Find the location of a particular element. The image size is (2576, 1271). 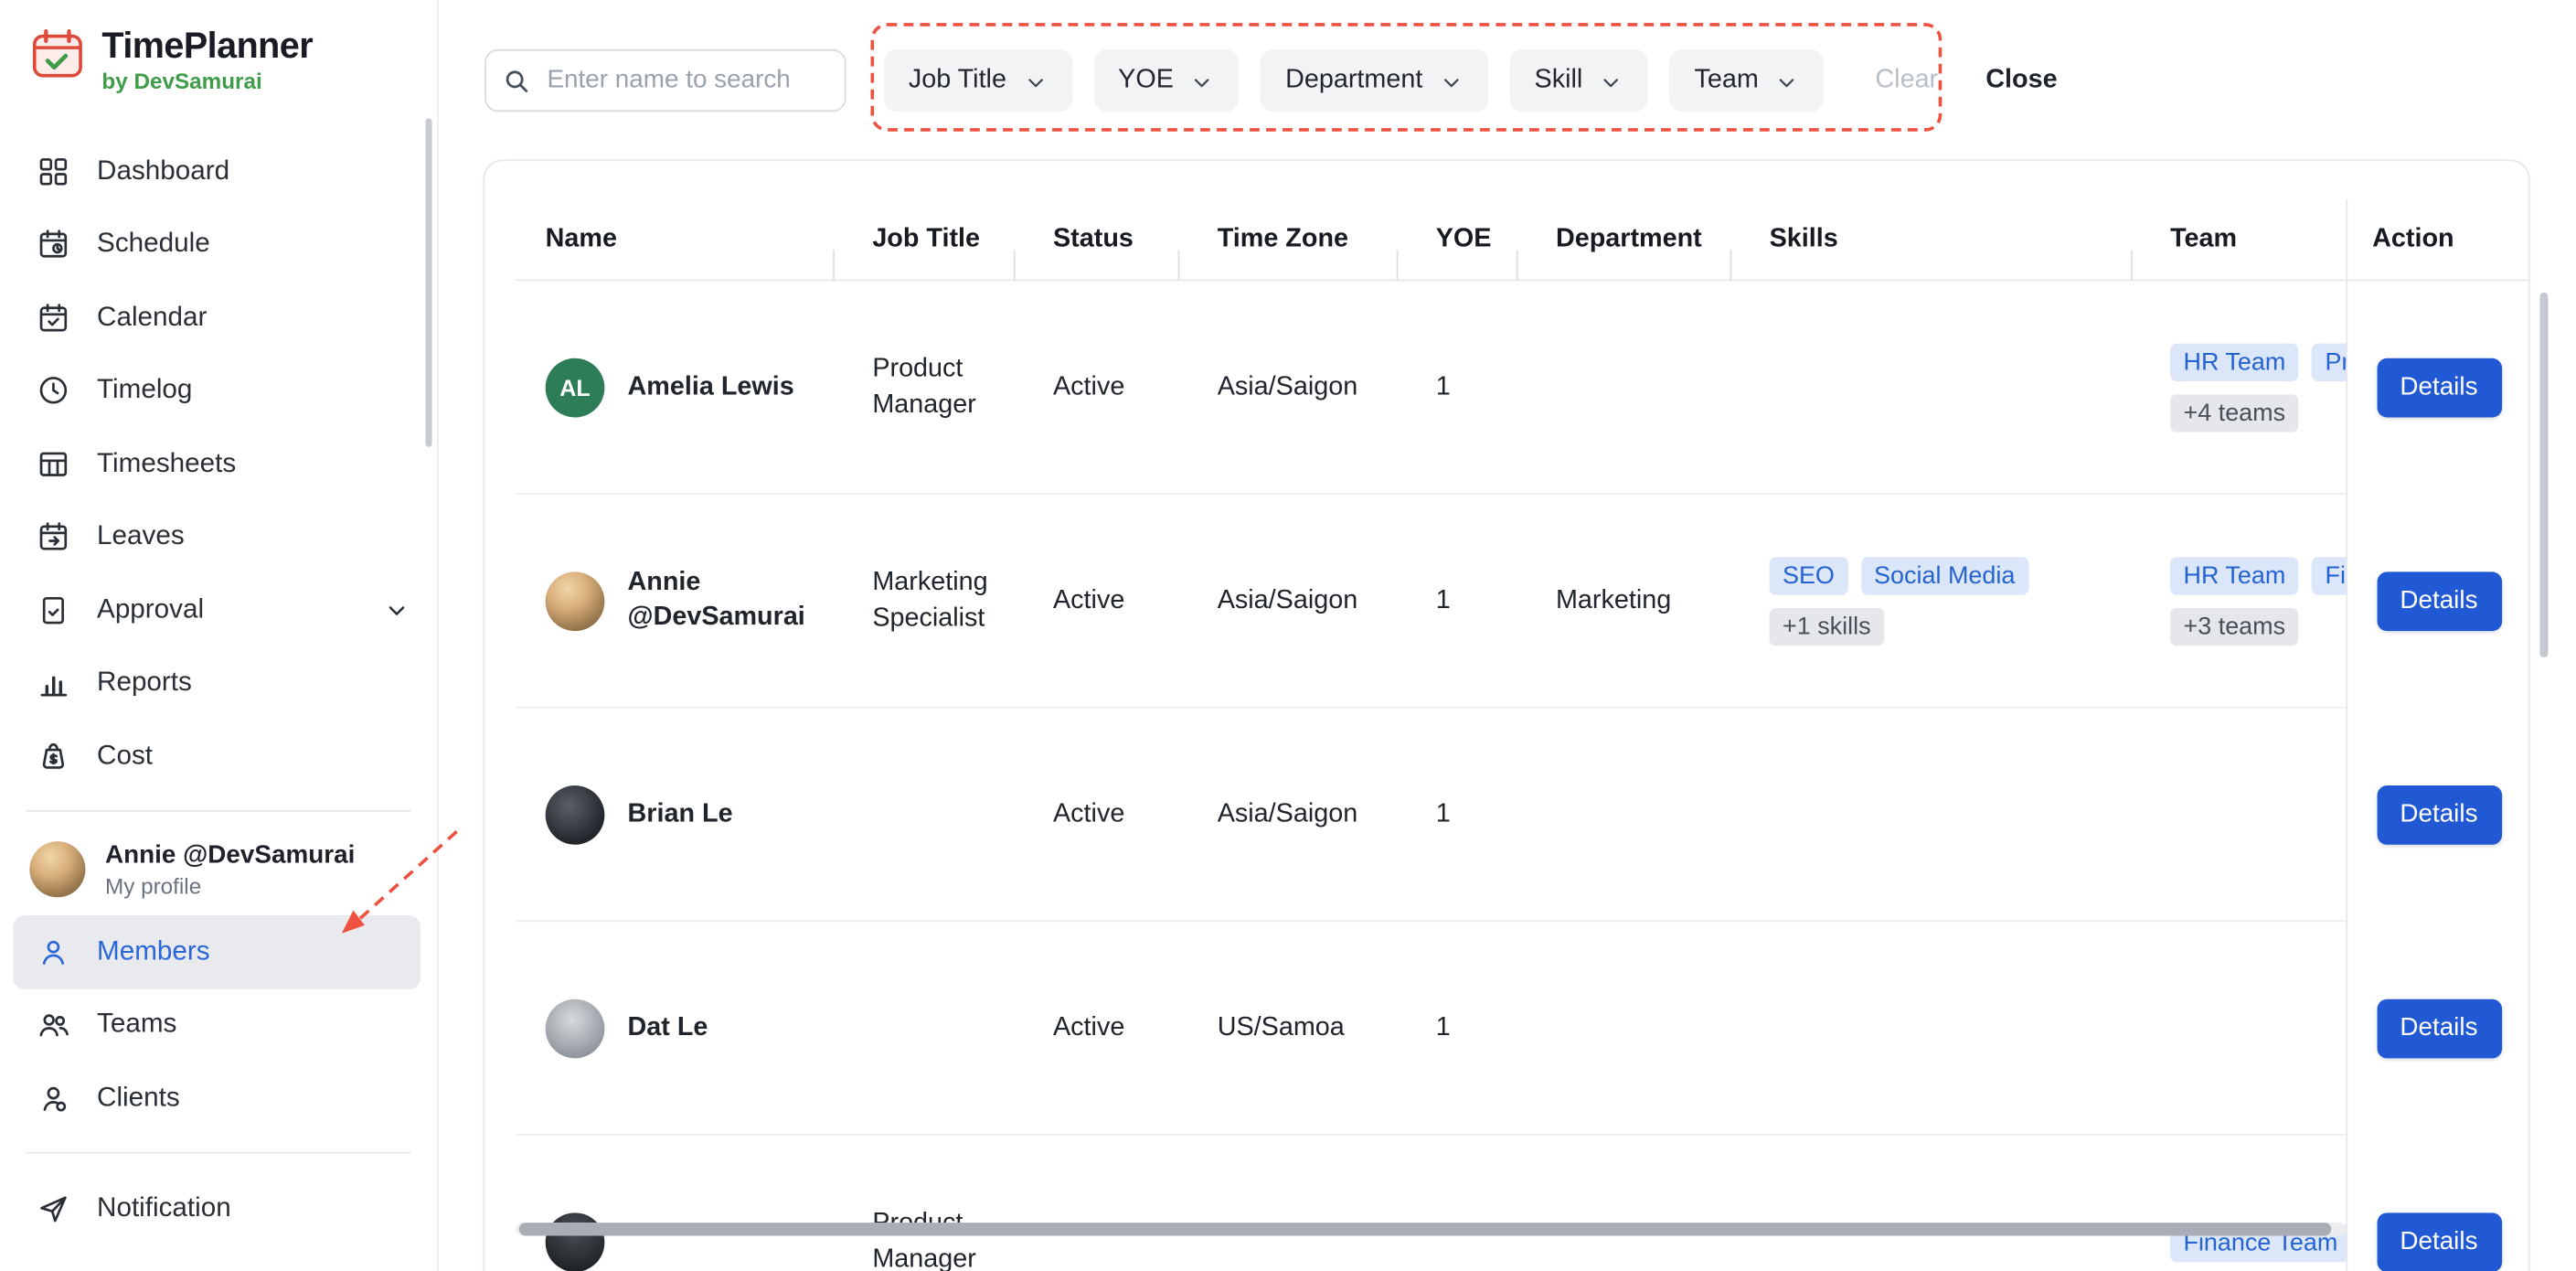

more-skills-chip: +1 skills is located at coordinates (1826, 626).